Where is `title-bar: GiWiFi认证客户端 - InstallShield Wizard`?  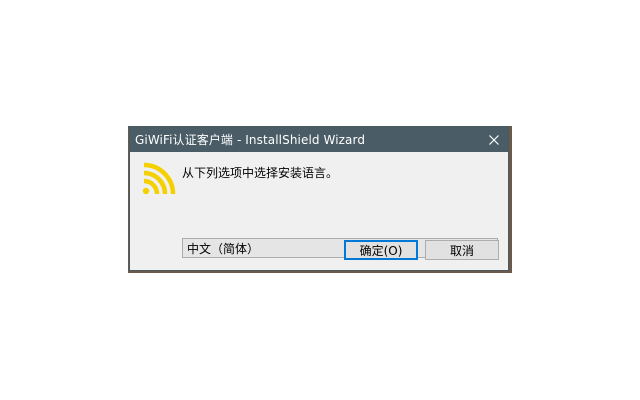
title-bar: GiWiFi认证客户端 - InstallShield Wizard is located at coordinates (319, 139).